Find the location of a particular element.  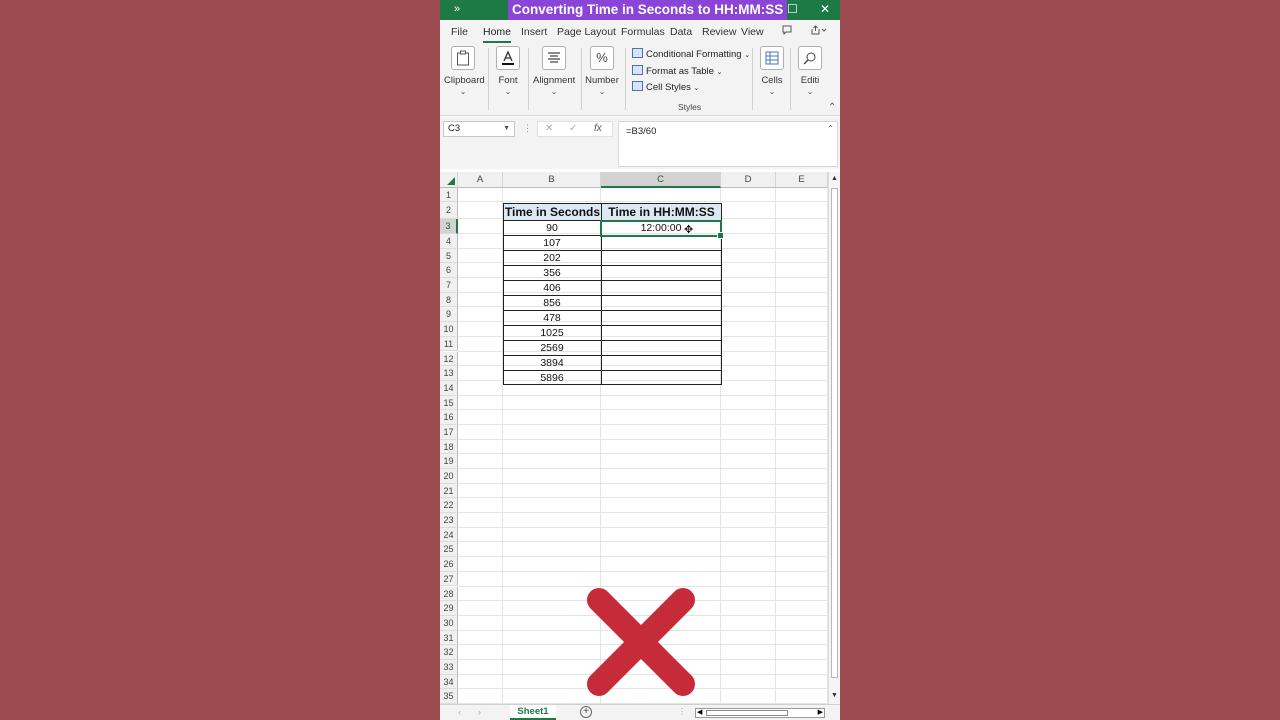

row-header-8: 8 is located at coordinates (449, 300).